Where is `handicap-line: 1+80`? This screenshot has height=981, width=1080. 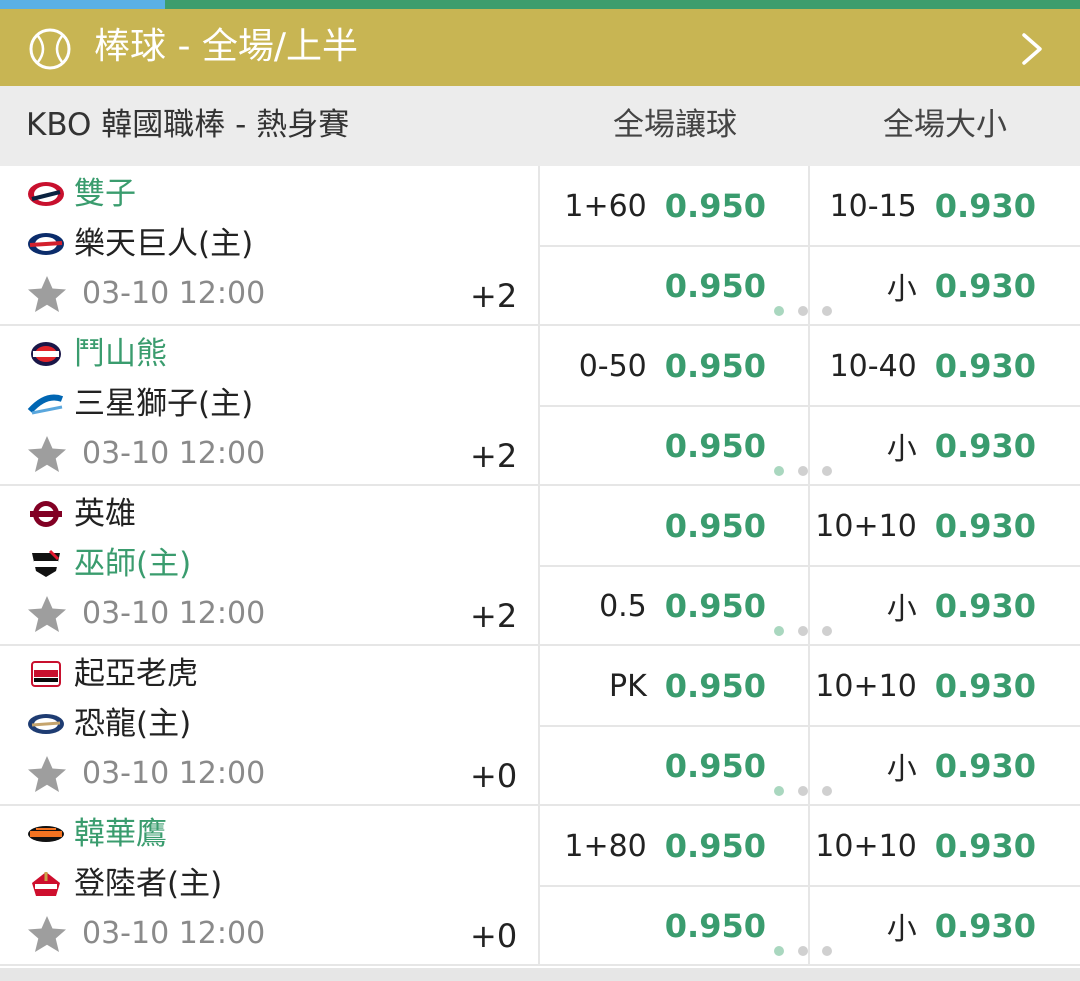 handicap-line: 1+80 is located at coordinates (605, 846).